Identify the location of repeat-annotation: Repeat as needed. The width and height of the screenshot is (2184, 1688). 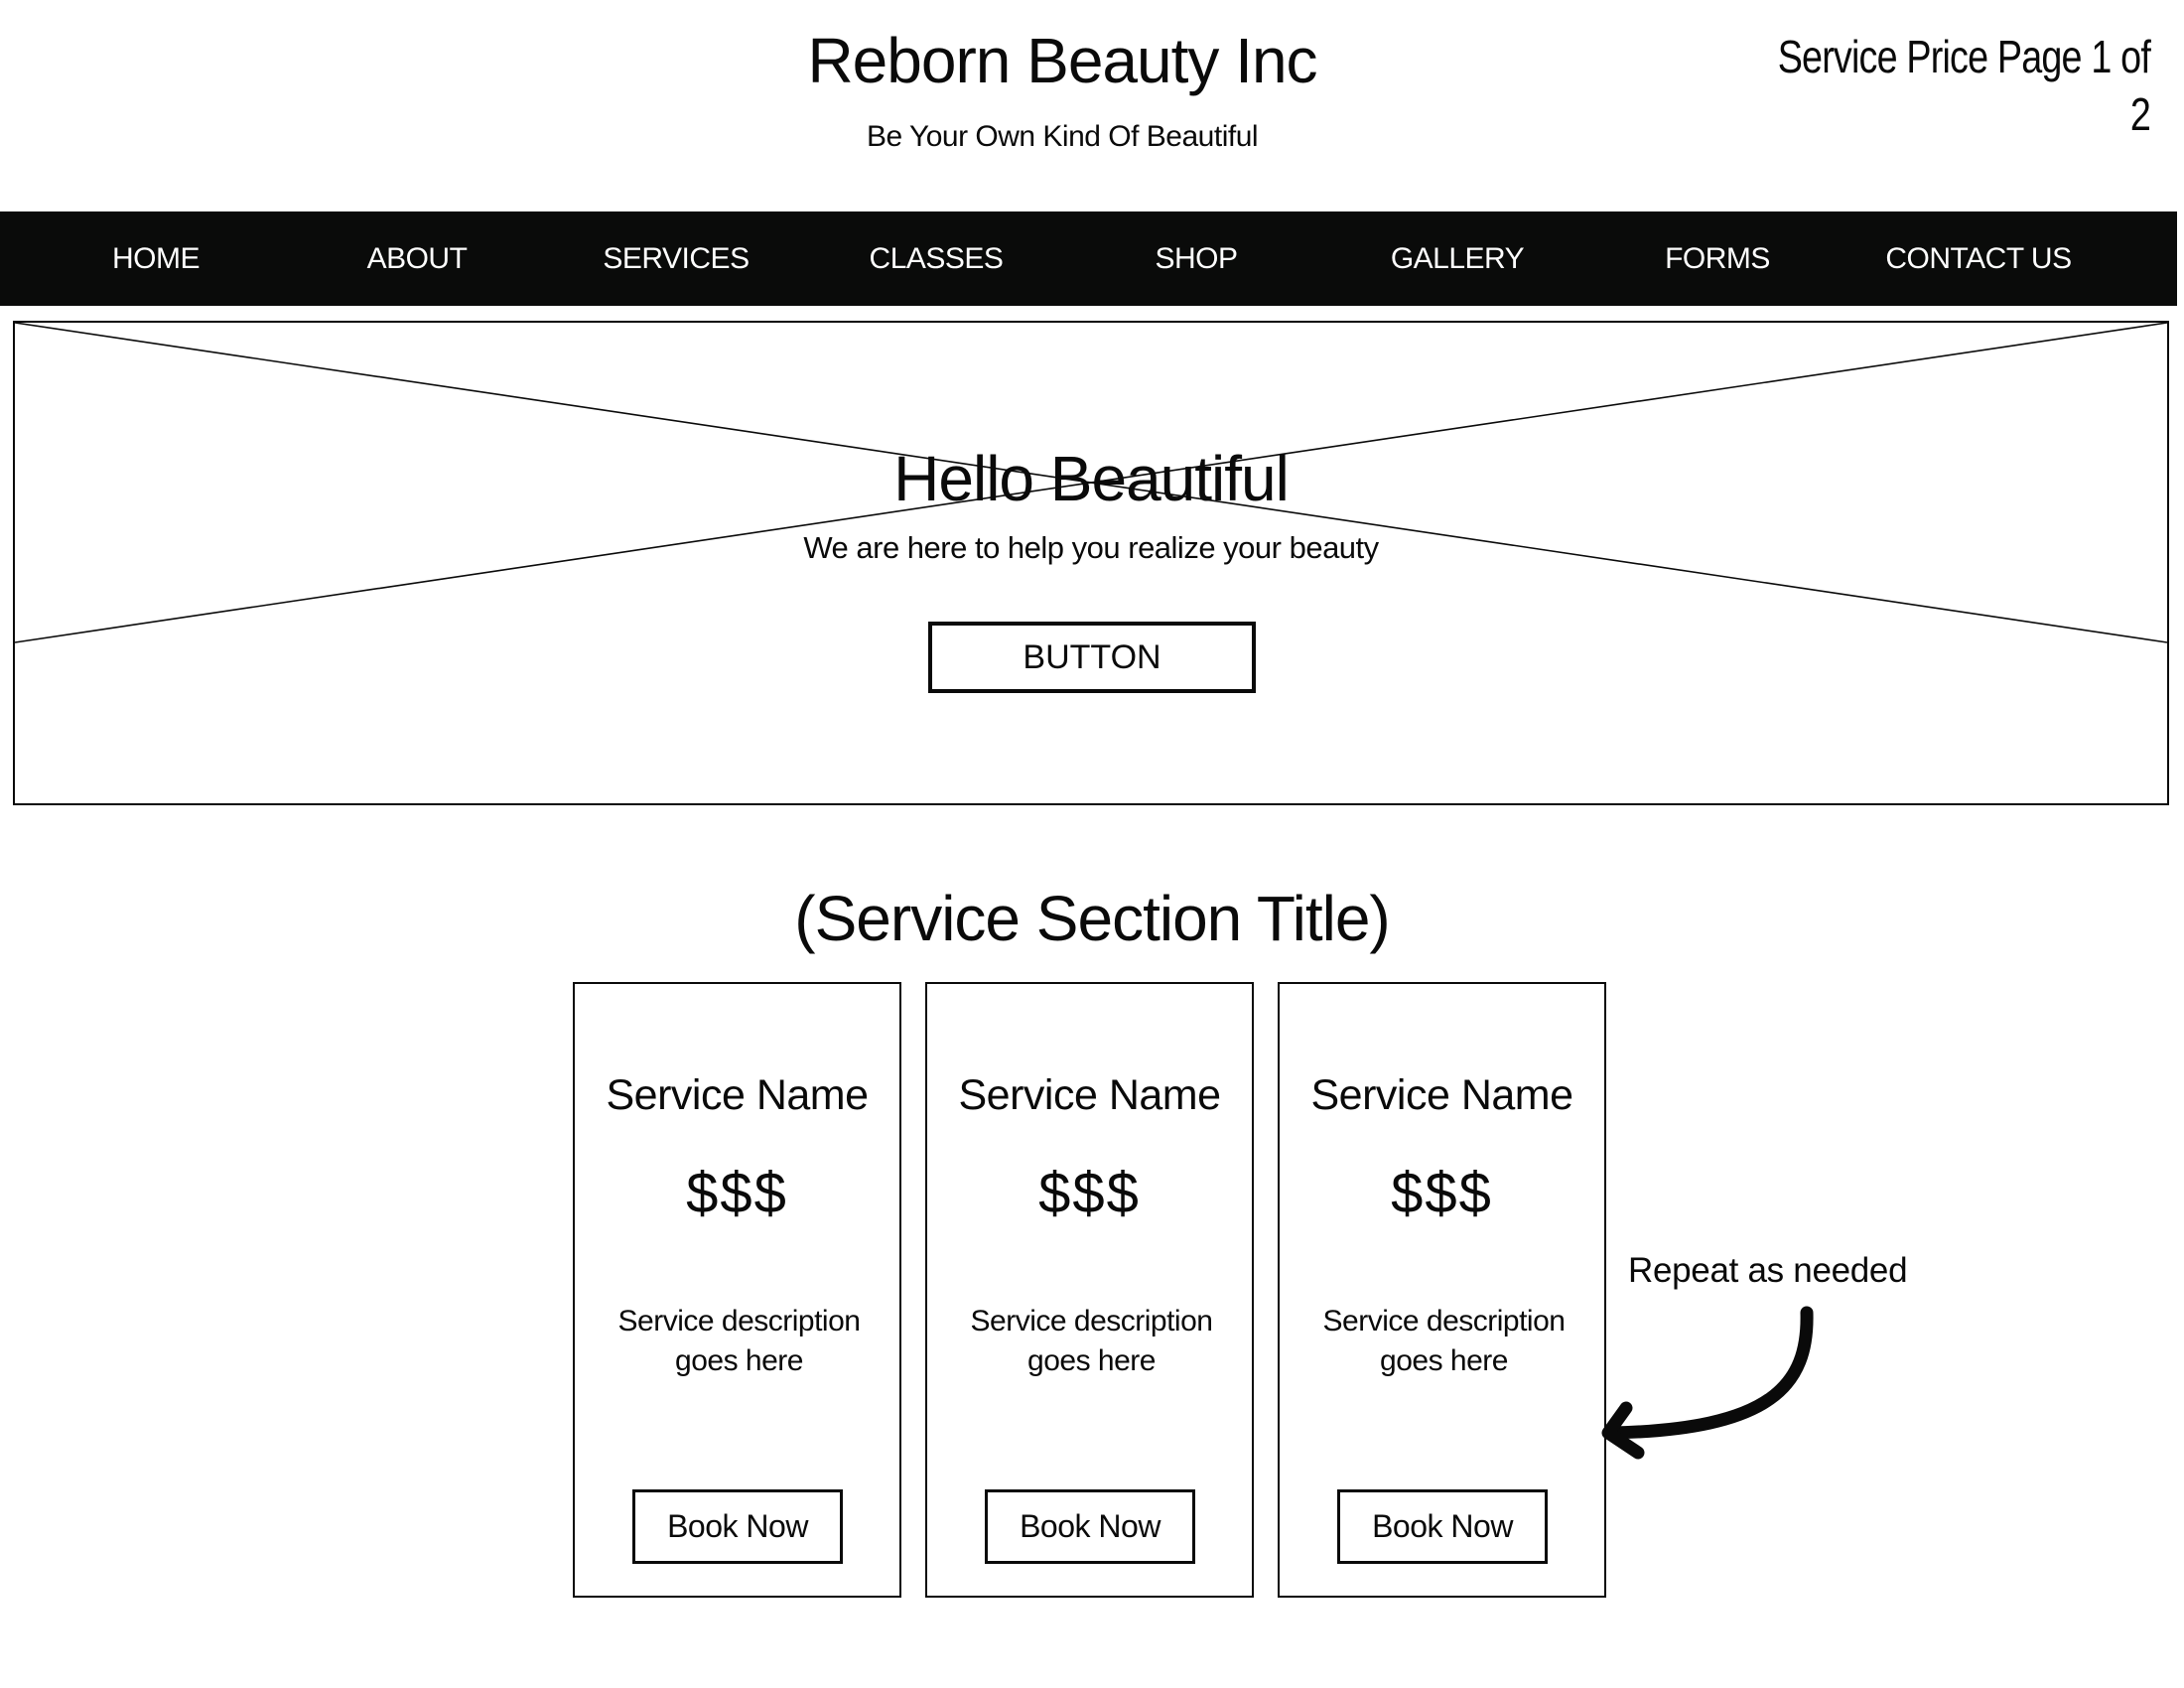
(1768, 1270).